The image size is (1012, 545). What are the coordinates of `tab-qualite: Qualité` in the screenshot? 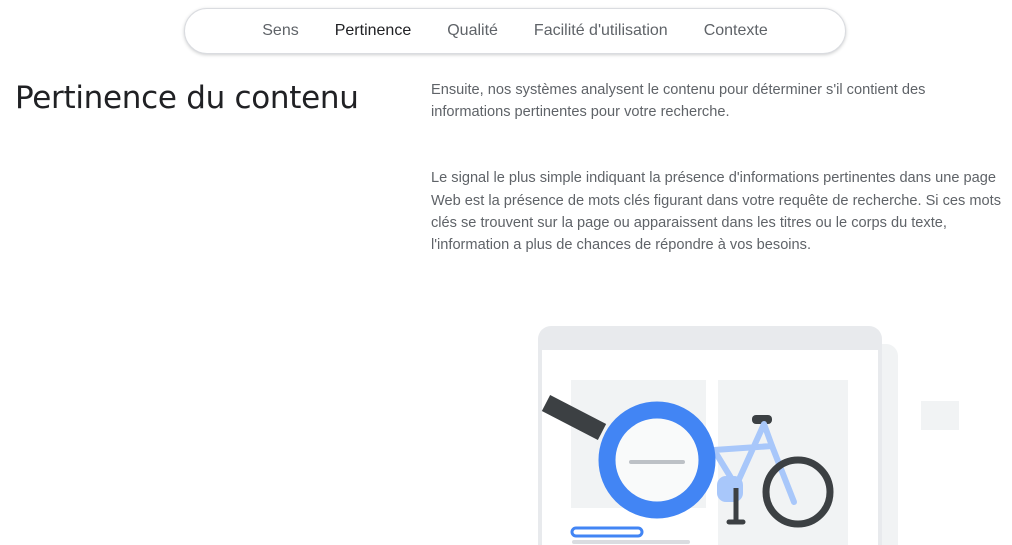 It's located at (472, 31).